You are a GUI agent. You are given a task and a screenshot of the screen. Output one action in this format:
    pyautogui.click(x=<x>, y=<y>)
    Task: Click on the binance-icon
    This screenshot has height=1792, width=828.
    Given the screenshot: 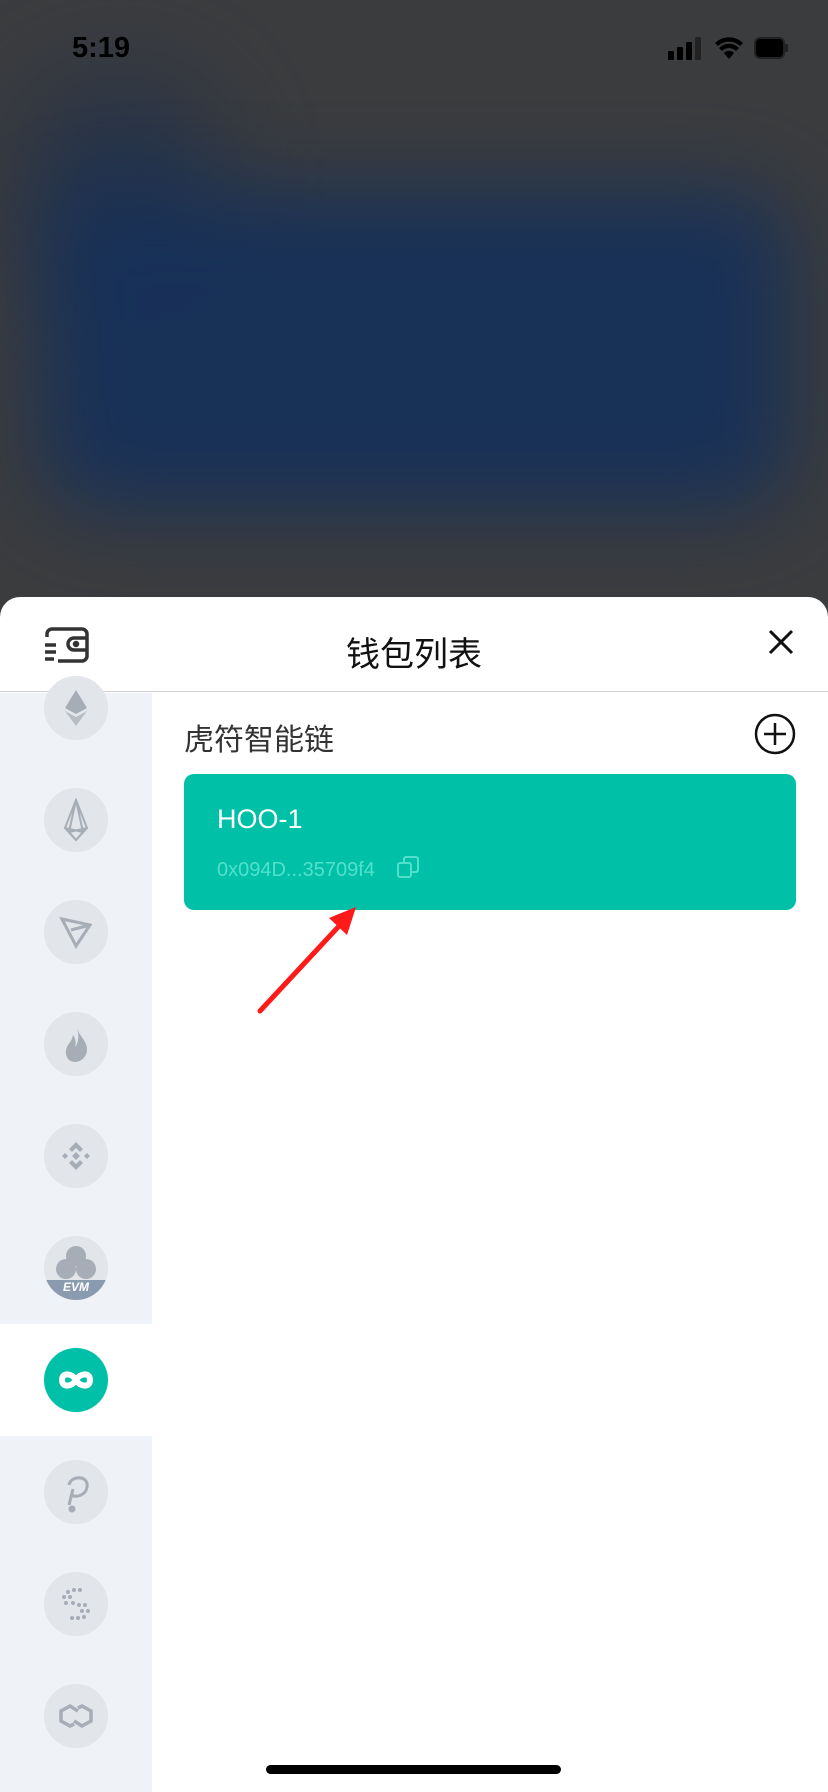 What is the action you would take?
    pyautogui.click(x=76, y=1156)
    